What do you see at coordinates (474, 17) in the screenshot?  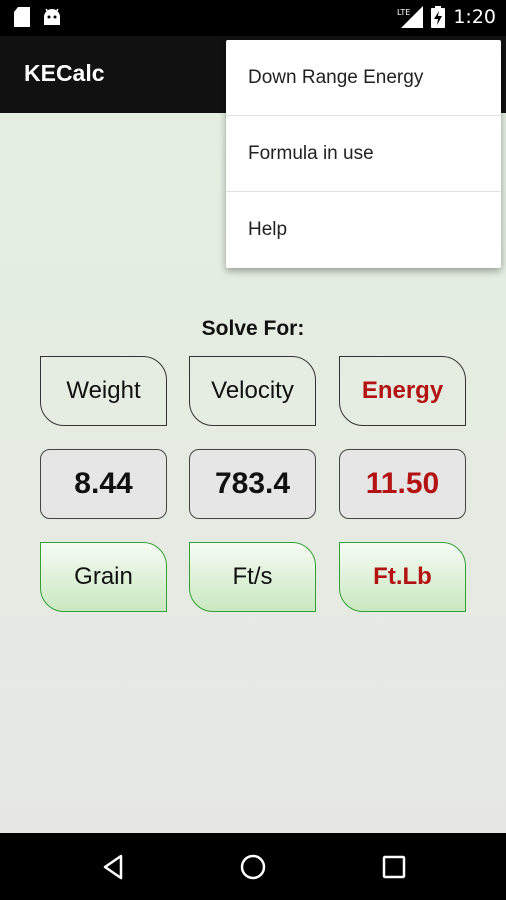 I see `clock: 1:20` at bounding box center [474, 17].